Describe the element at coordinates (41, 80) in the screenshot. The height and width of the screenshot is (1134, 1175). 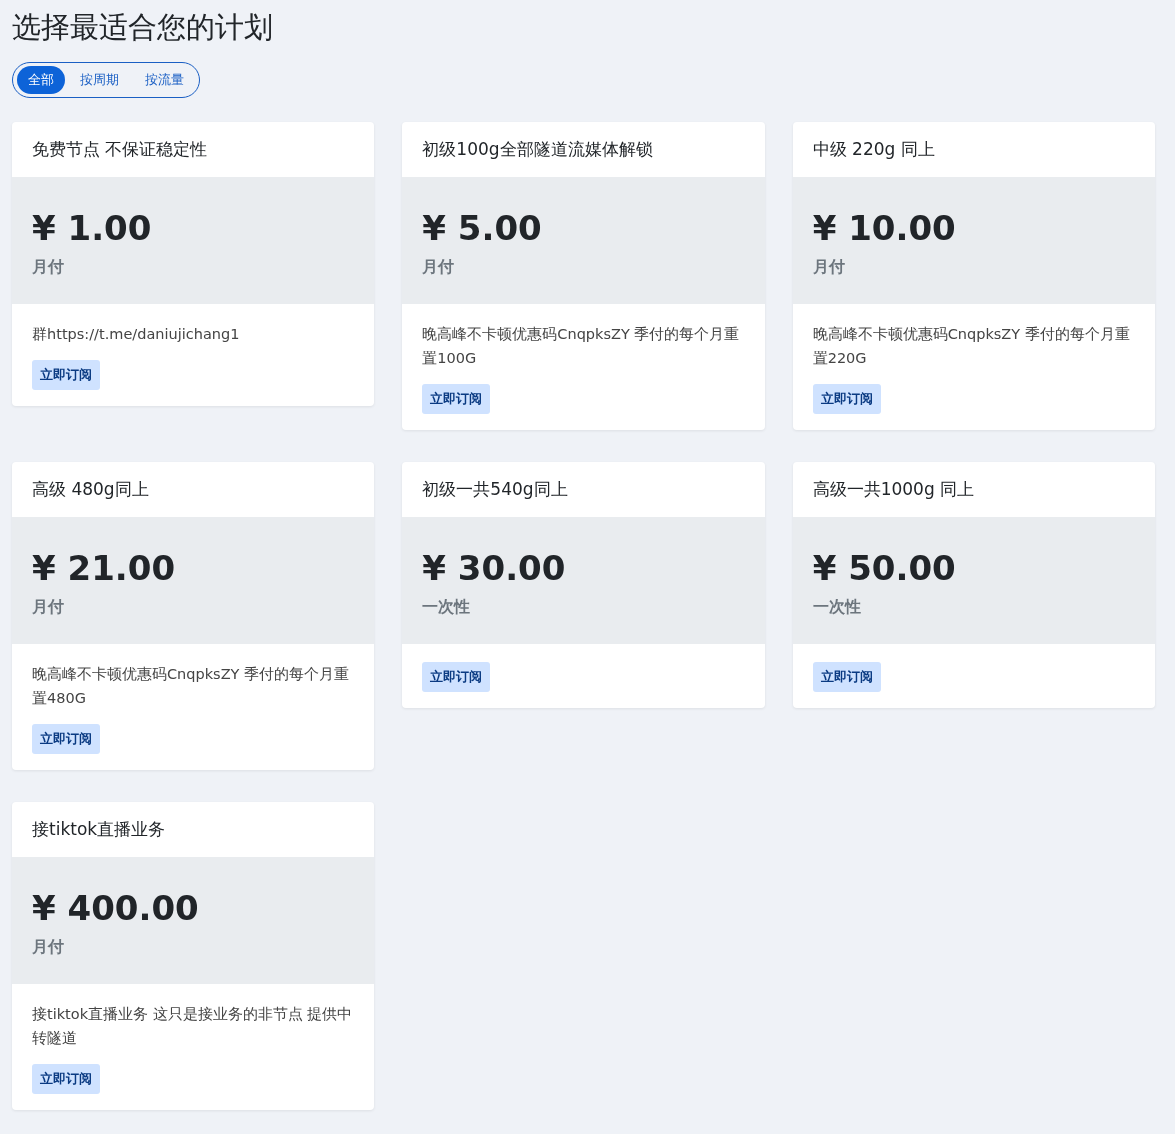
I see `filter-tab: 全部` at that location.